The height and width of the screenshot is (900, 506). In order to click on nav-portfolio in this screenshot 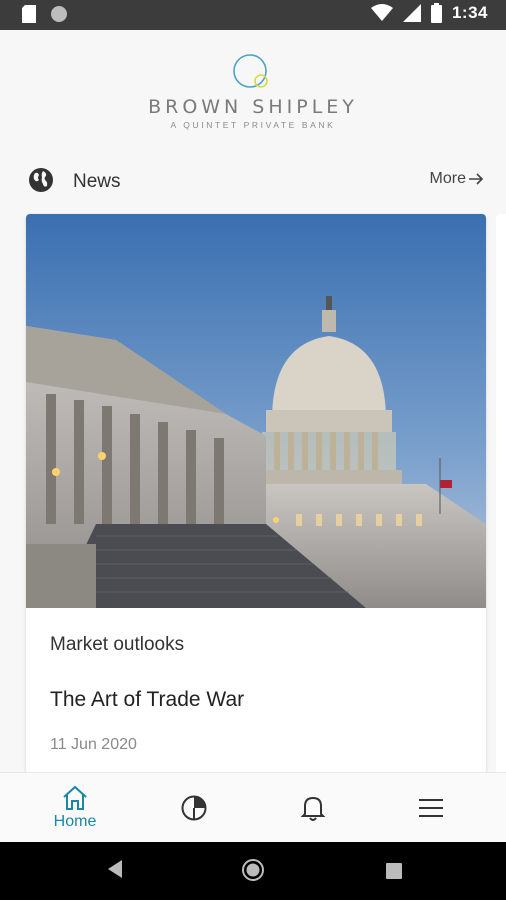, I will do `click(194, 808)`.